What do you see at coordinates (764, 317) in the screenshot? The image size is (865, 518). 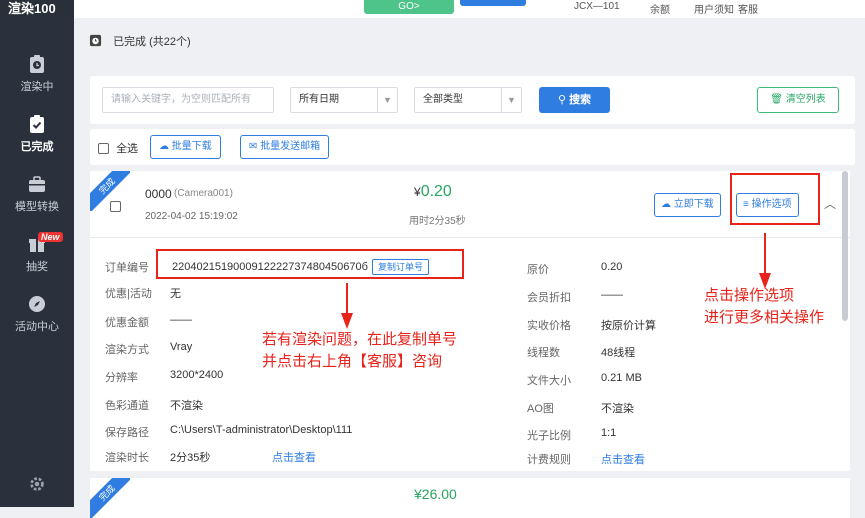 I see `annotation-line: 进行更多相关操作` at bounding box center [764, 317].